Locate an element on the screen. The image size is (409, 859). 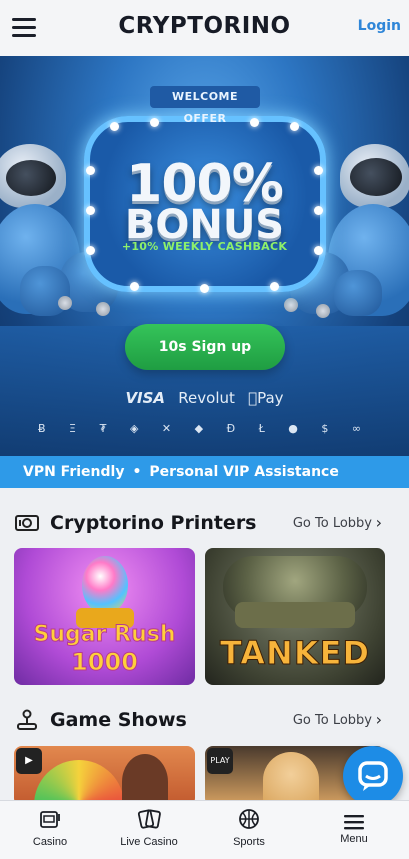
gumball-rocket-illustration is located at coordinates (105, 585).